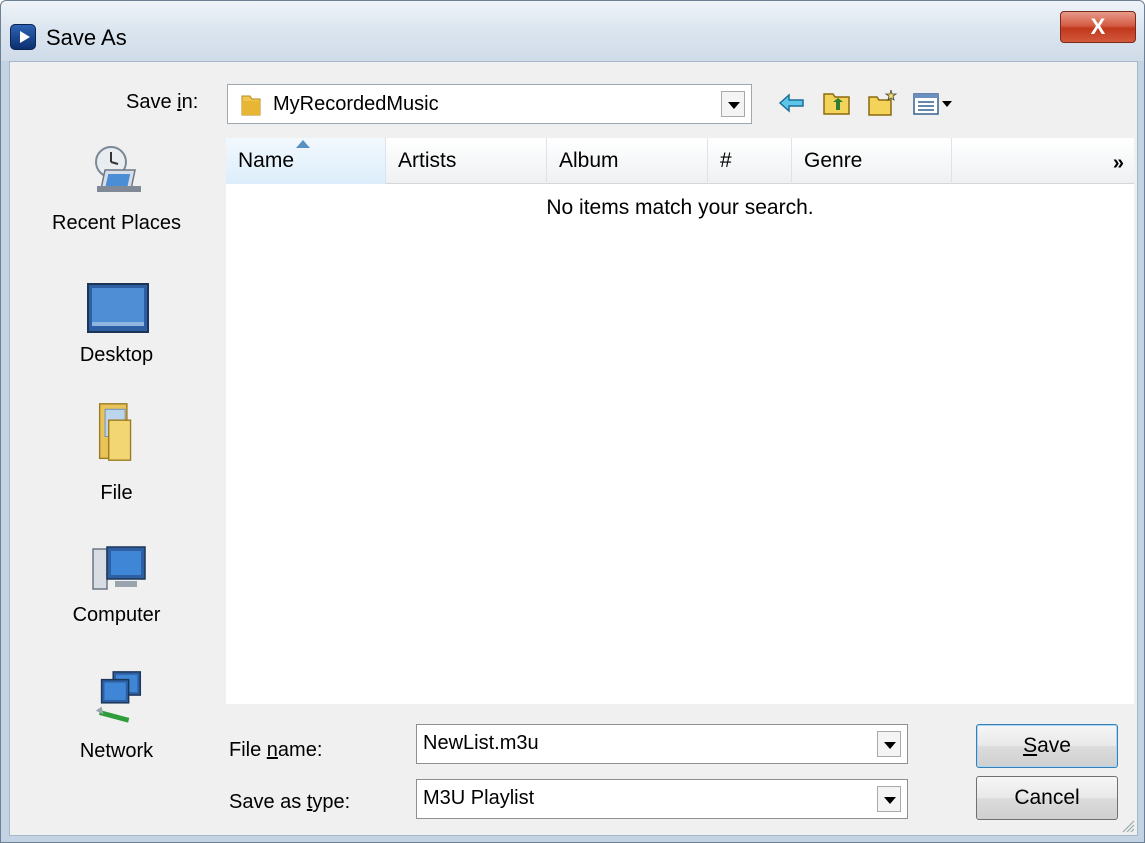 This screenshot has height=843, width=1145. I want to click on resize-grip-icon, so click(1127, 825).